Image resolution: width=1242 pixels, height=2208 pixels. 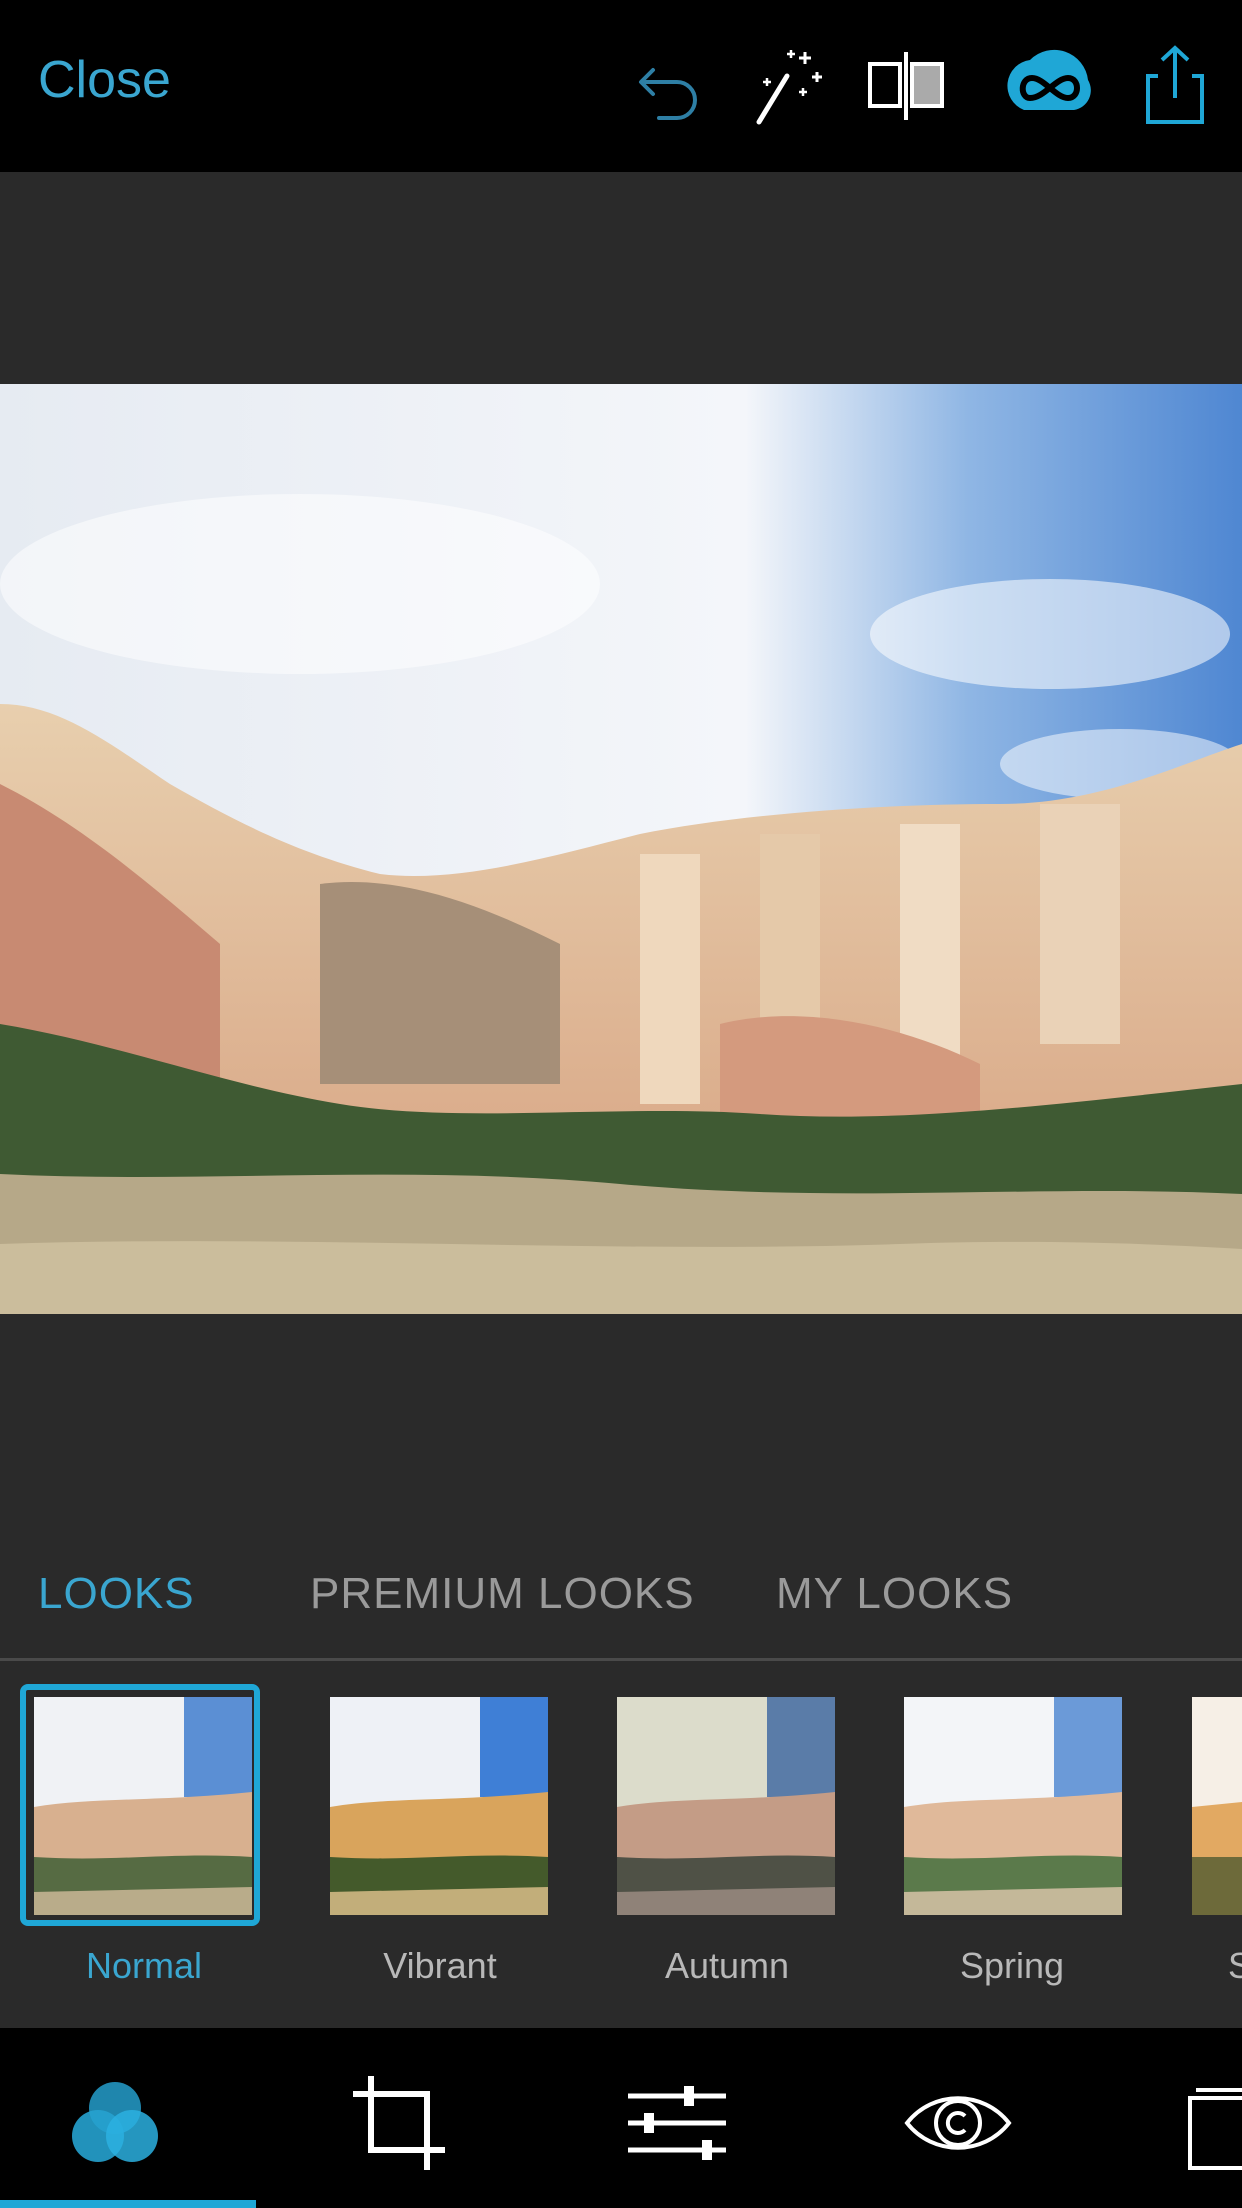 What do you see at coordinates (907, 85) in the screenshot?
I see `compare-split-icon` at bounding box center [907, 85].